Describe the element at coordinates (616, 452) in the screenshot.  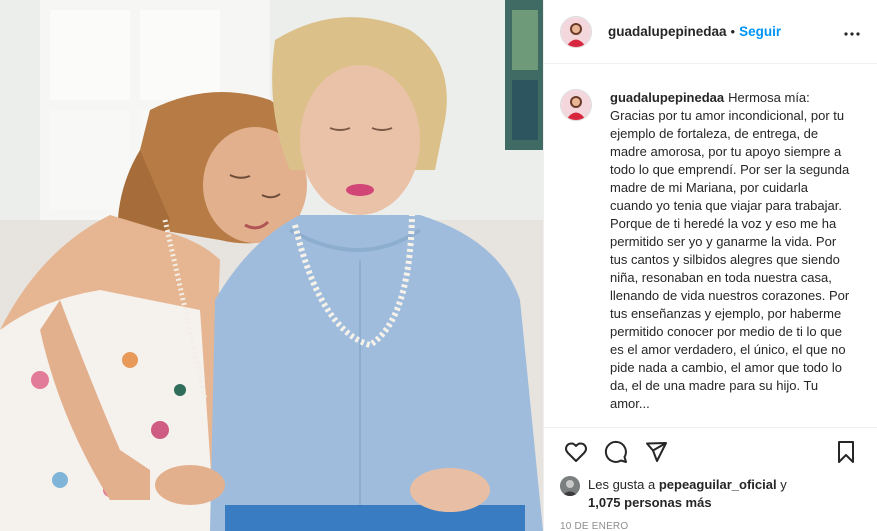
I see `comment-icon` at that location.